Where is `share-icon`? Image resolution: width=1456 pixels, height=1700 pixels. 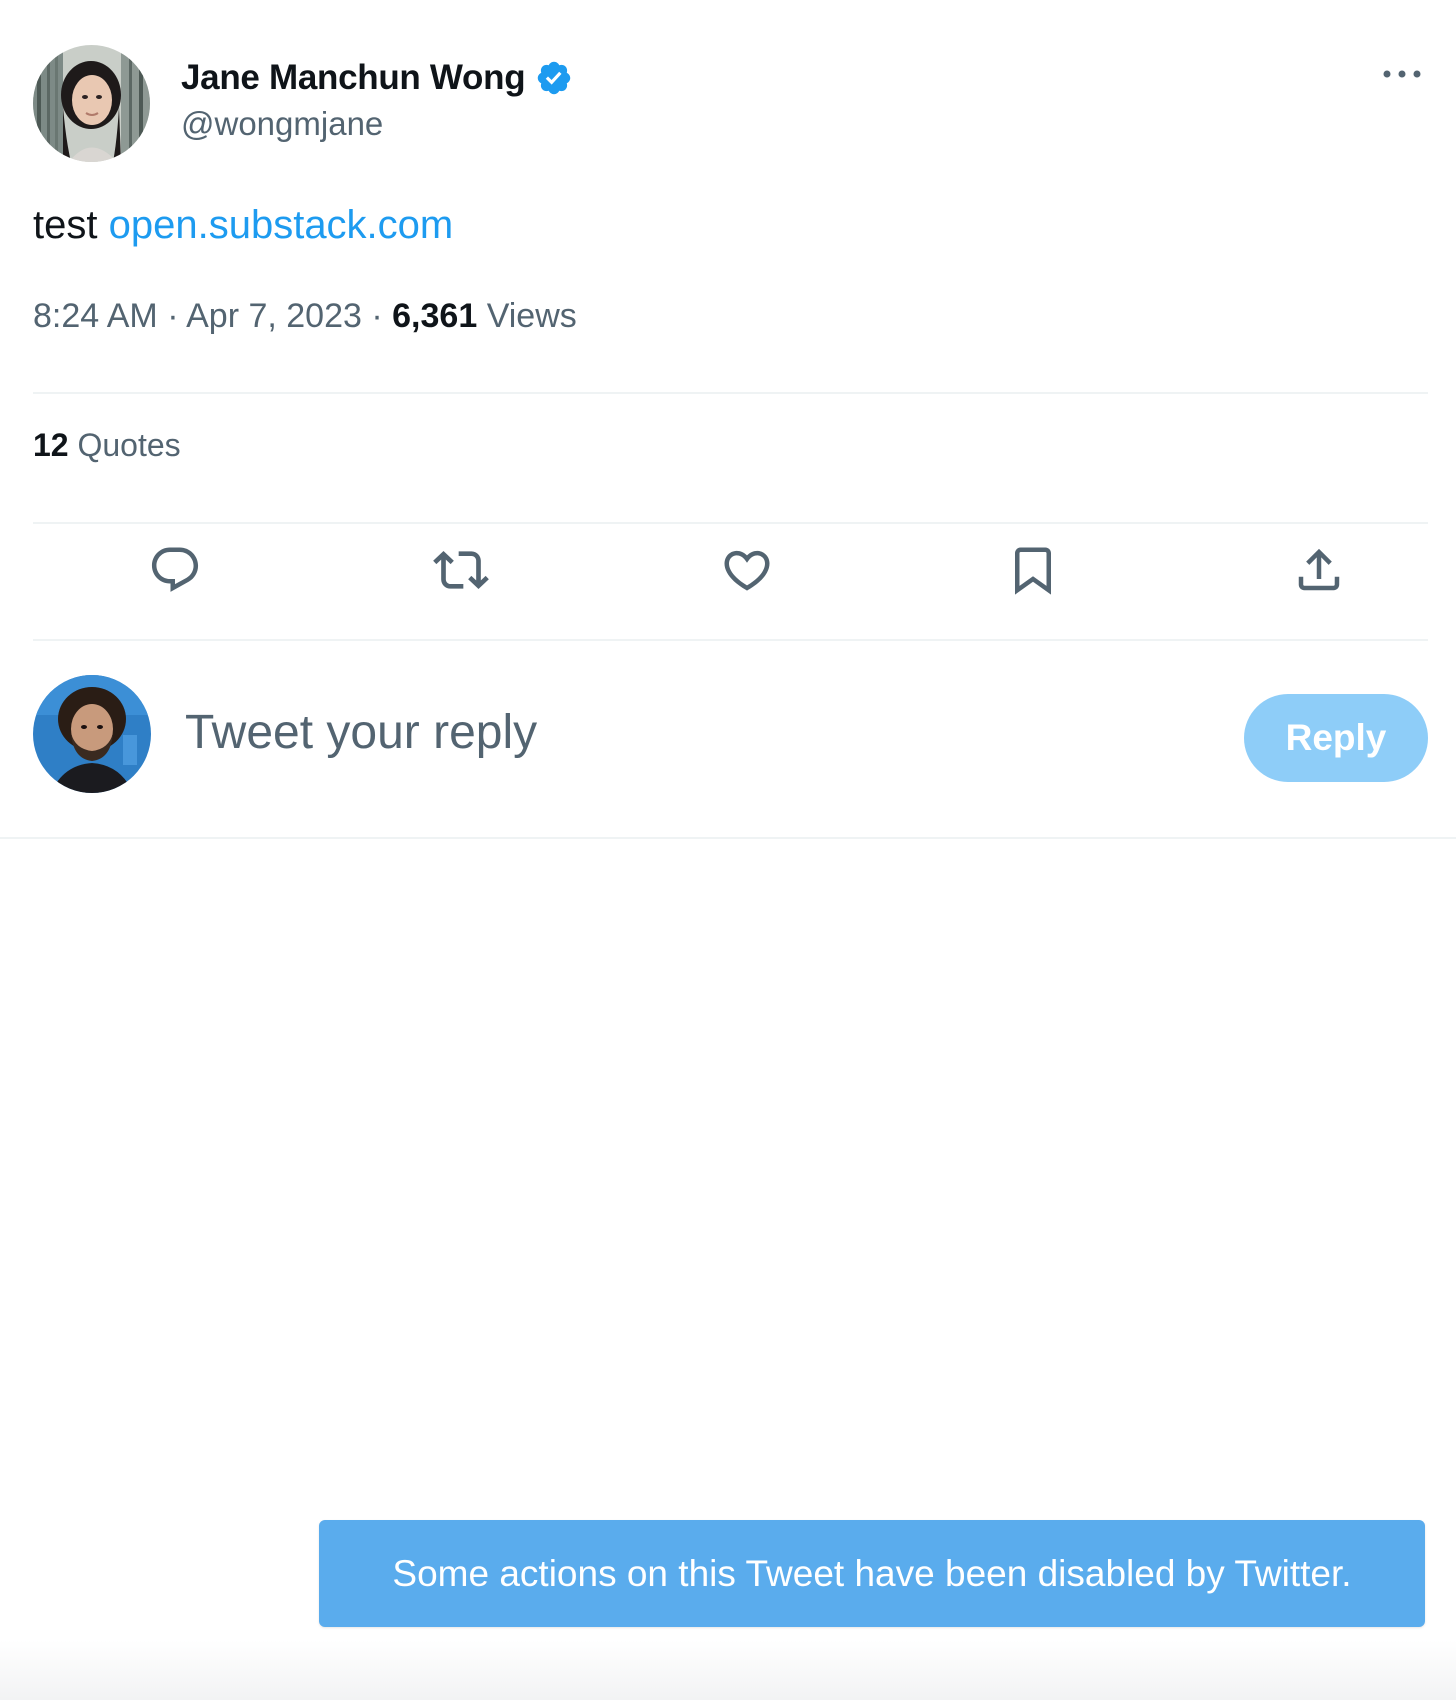
share-icon is located at coordinates (1319, 569).